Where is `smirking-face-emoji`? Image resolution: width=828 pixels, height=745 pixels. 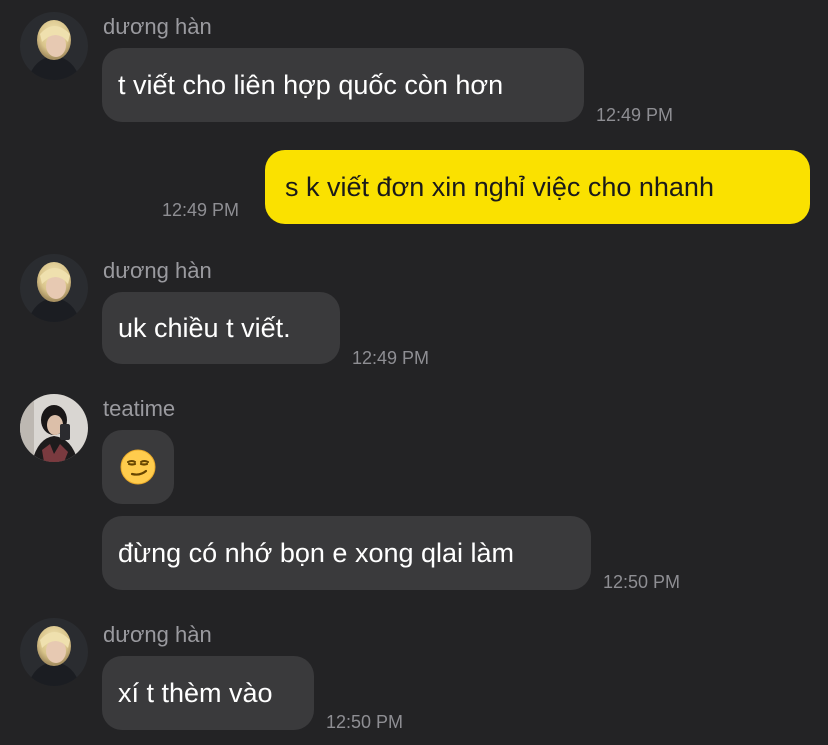
smirking-face-emoji is located at coordinates (138, 467).